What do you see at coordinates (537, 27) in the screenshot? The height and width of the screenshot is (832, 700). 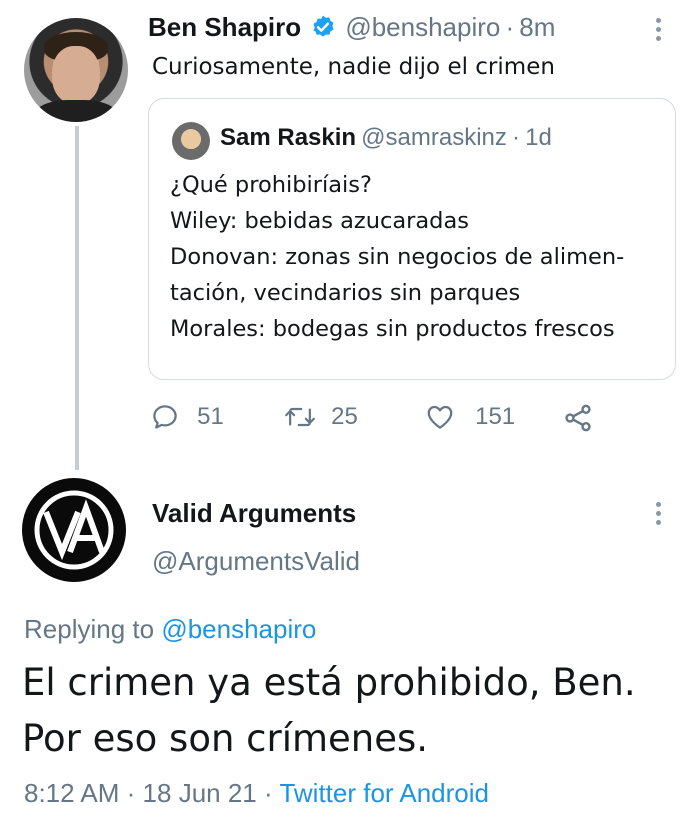 I see `tweet-time: 8m` at bounding box center [537, 27].